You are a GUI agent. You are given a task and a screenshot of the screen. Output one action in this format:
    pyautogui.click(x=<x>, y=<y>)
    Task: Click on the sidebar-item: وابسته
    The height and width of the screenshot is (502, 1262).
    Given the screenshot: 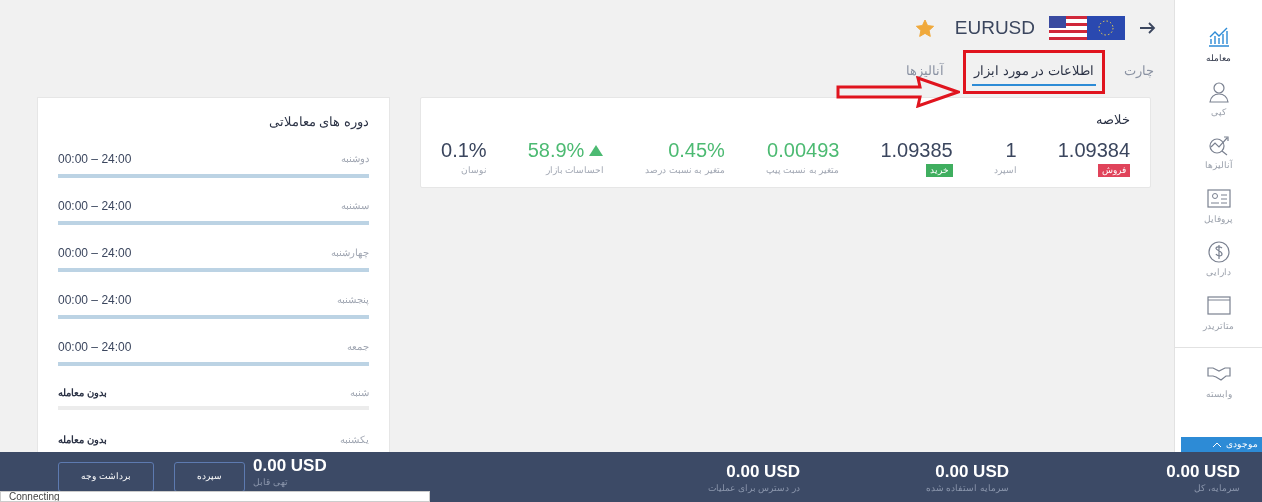 What is the action you would take?
    pyautogui.click(x=1218, y=382)
    